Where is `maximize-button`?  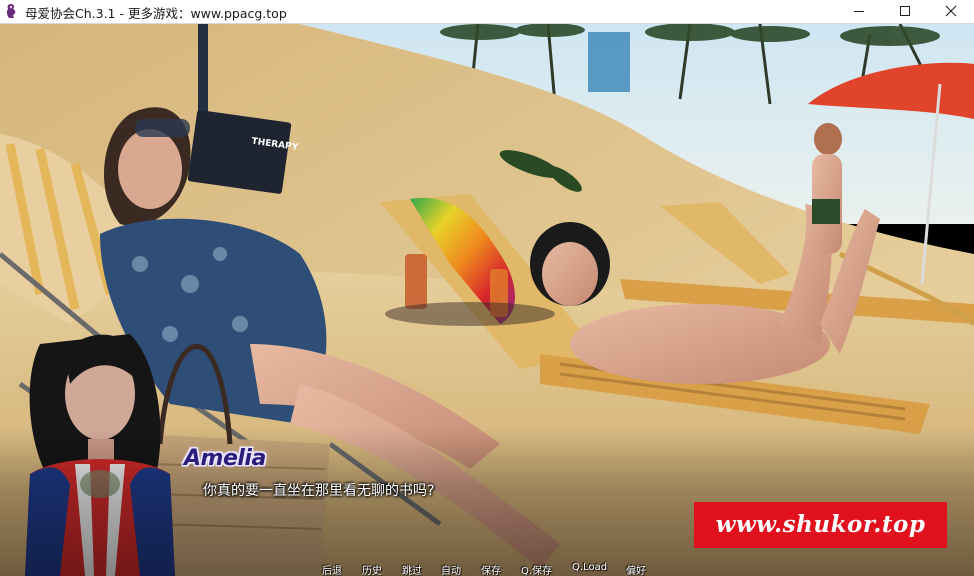 maximize-button is located at coordinates (905, 11).